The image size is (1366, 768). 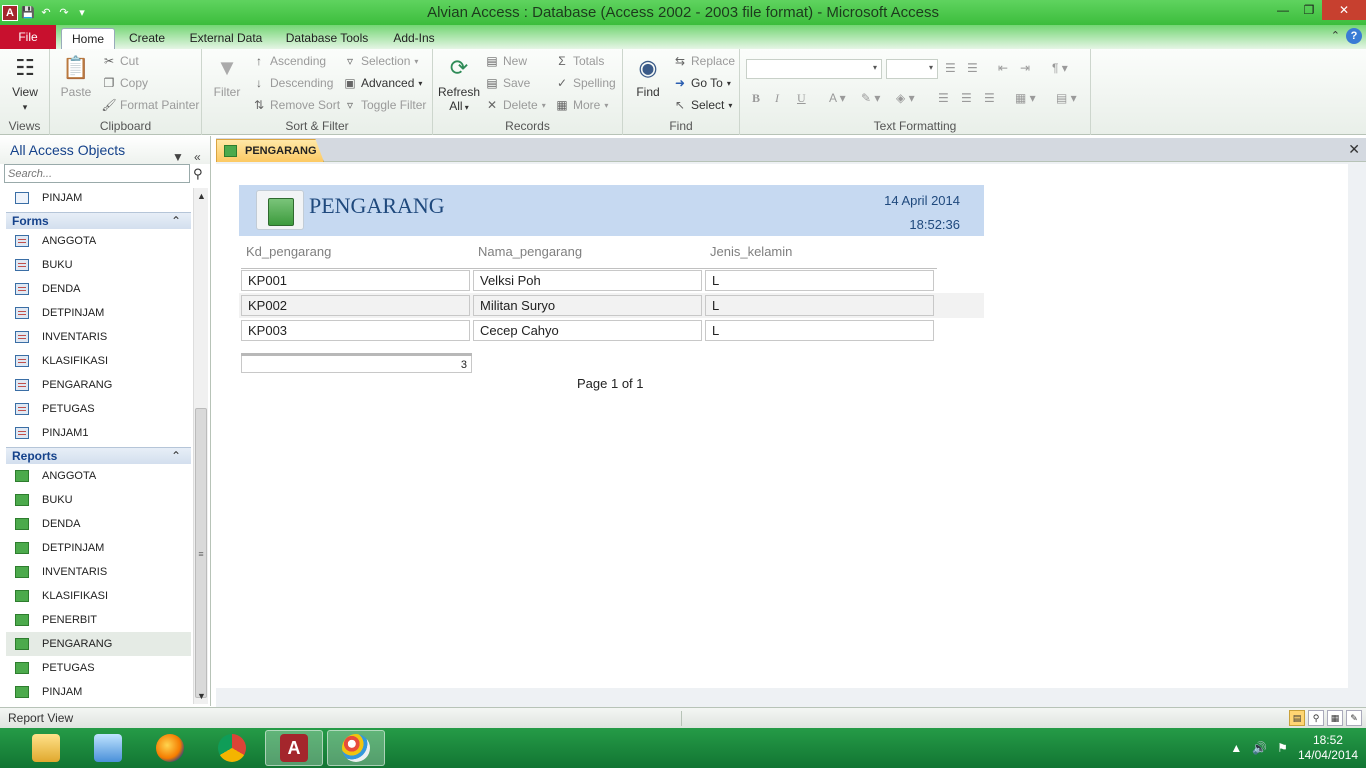 What do you see at coordinates (292, 83) in the screenshot?
I see `descending-button: ↓ Descending` at bounding box center [292, 83].